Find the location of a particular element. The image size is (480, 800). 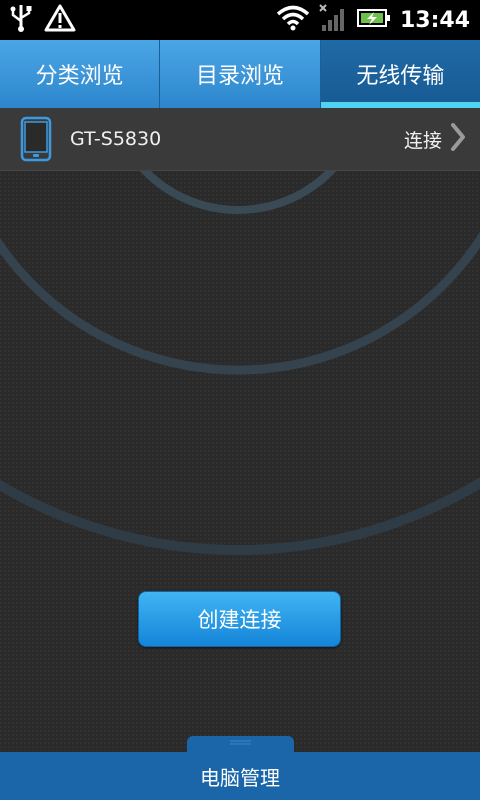

tab-directory-browse: 目录浏览 is located at coordinates (240, 74).